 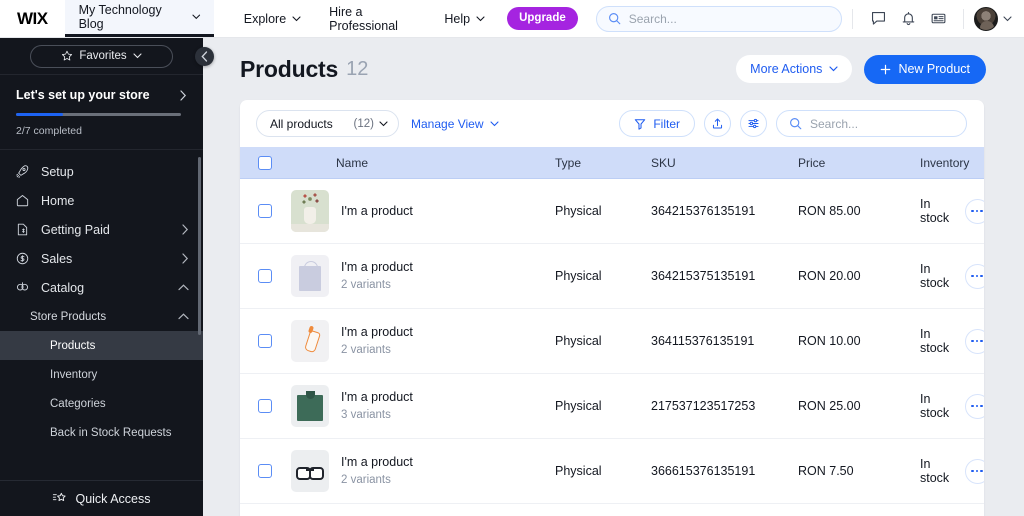 I want to click on column-header-inventory: Inventory, so click(x=944, y=163).